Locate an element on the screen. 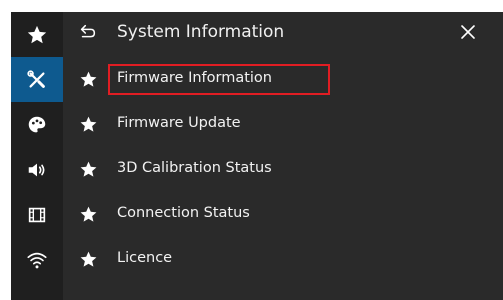 The image size is (503, 300). return-arrow-icon is located at coordinates (88, 33).